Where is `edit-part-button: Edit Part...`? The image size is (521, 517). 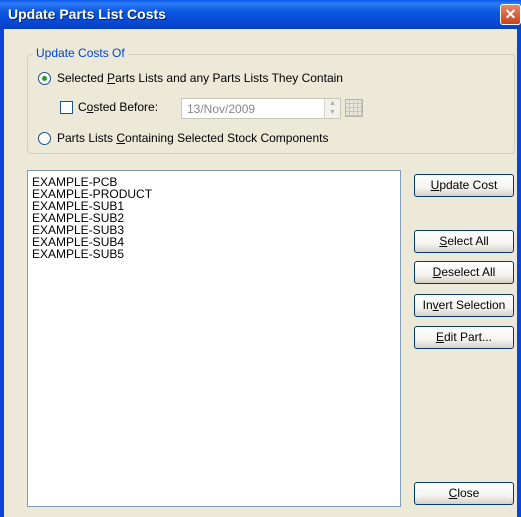
edit-part-button: Edit Part... is located at coordinates (464, 337).